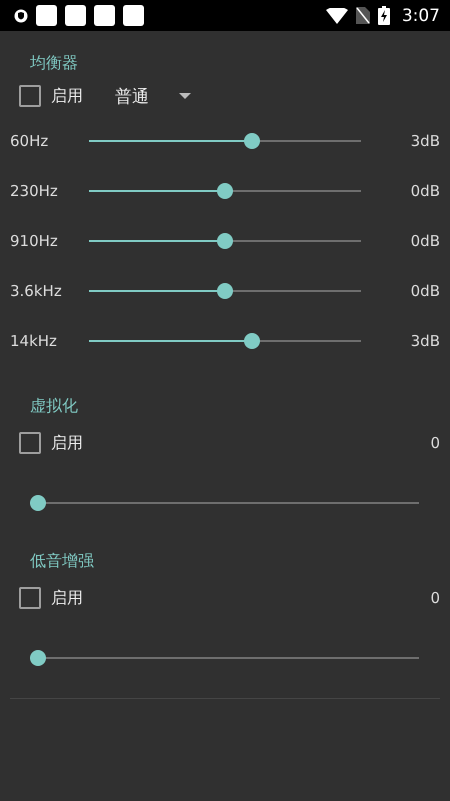  Describe the element at coordinates (36, 291) in the screenshot. I see `band-label: 3.6kHz` at that location.